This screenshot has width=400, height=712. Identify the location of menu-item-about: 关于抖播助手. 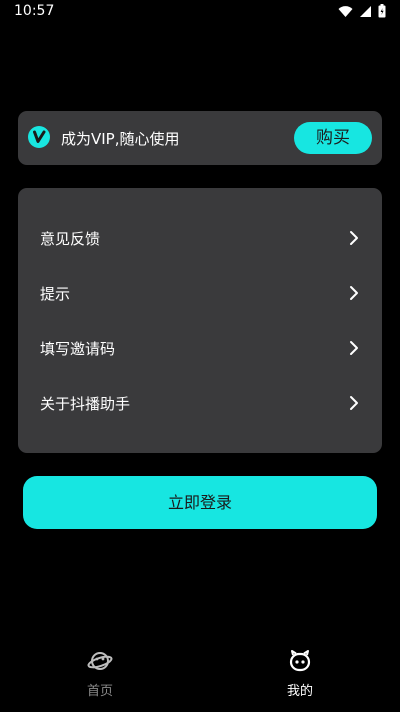
(200, 403).